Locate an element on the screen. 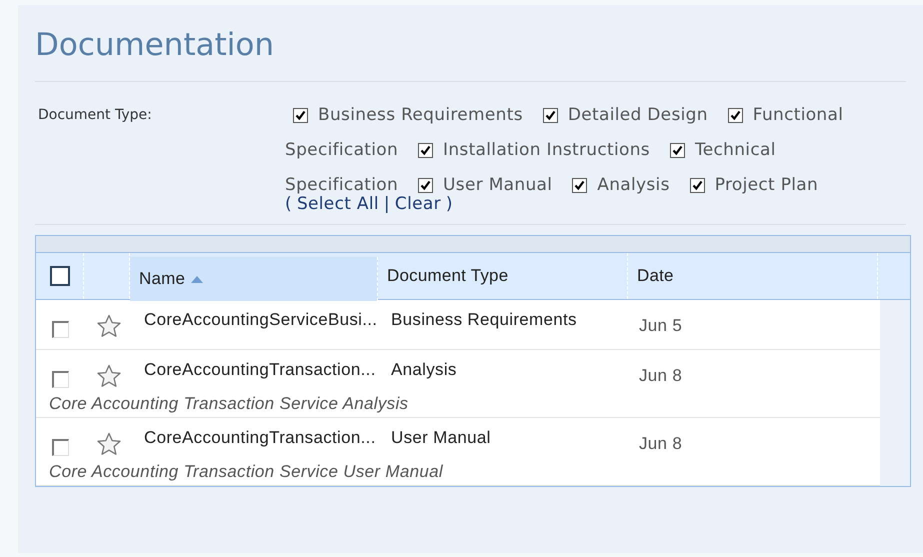 This screenshot has height=557, width=923. select-all-link: Select All is located at coordinates (337, 204).